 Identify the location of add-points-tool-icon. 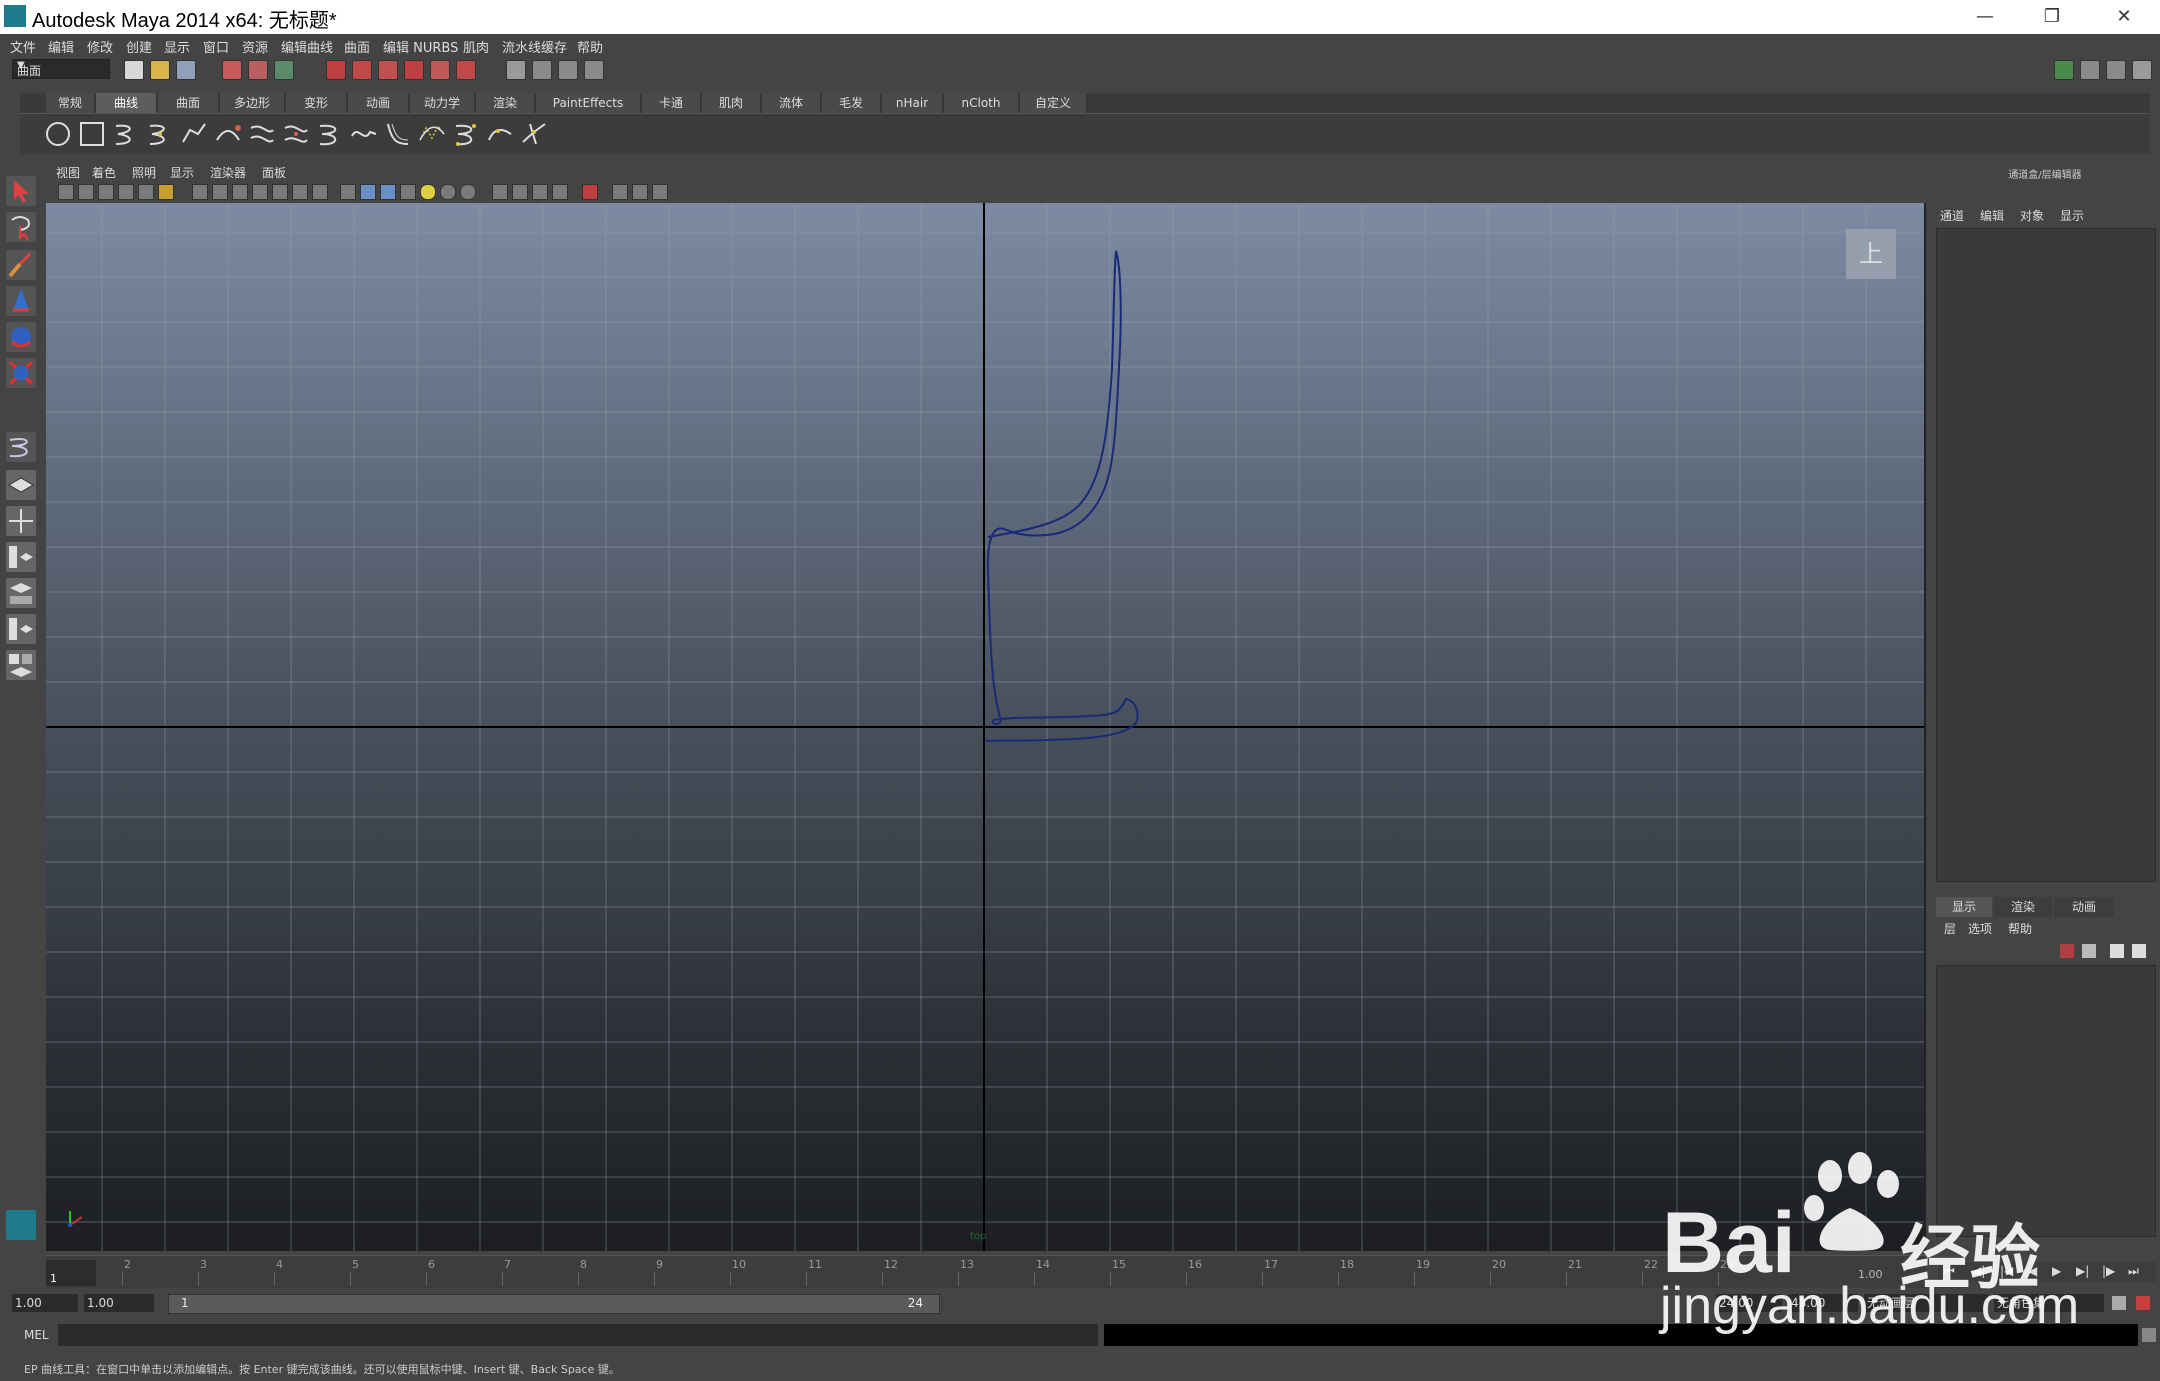
(466, 134).